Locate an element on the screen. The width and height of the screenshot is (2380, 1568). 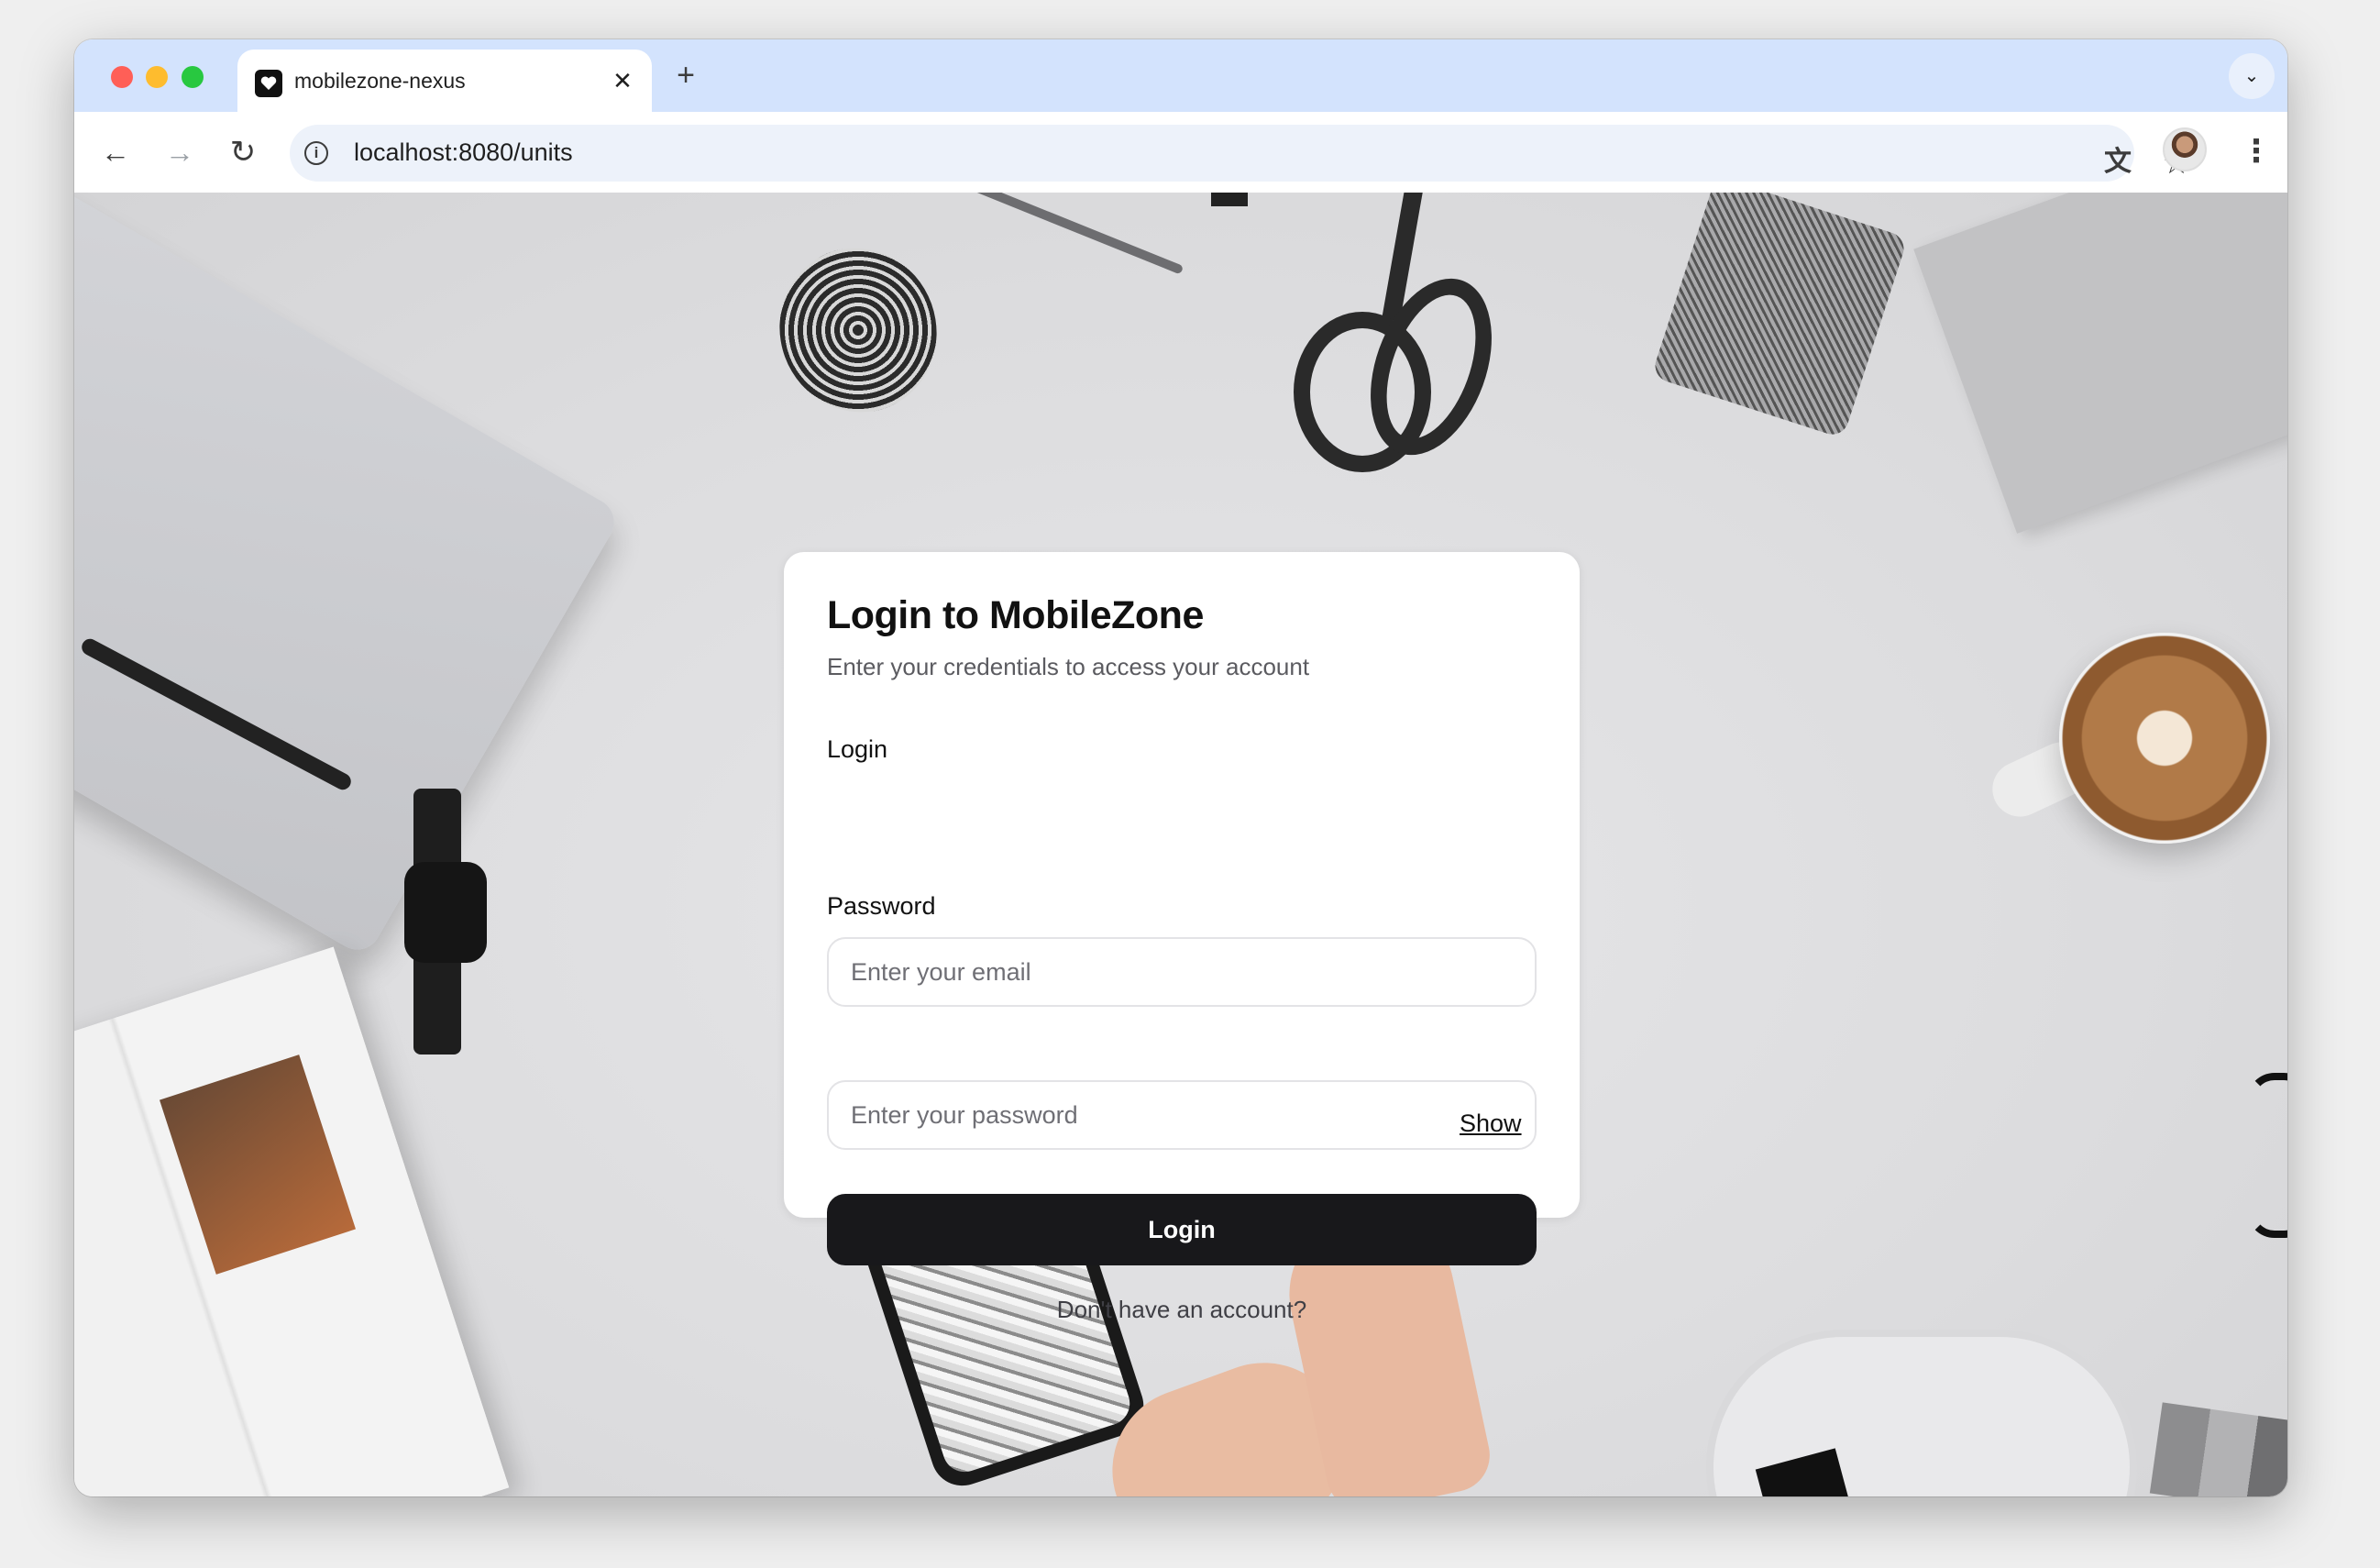
glasses-image is located at coordinates (2267, 1156).